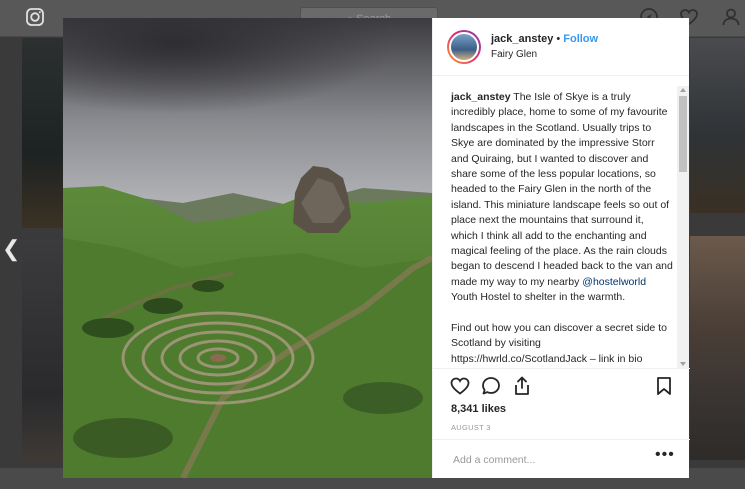 The image size is (745, 489). What do you see at coordinates (683, 364) in the screenshot?
I see `scroll-down-arrow` at bounding box center [683, 364].